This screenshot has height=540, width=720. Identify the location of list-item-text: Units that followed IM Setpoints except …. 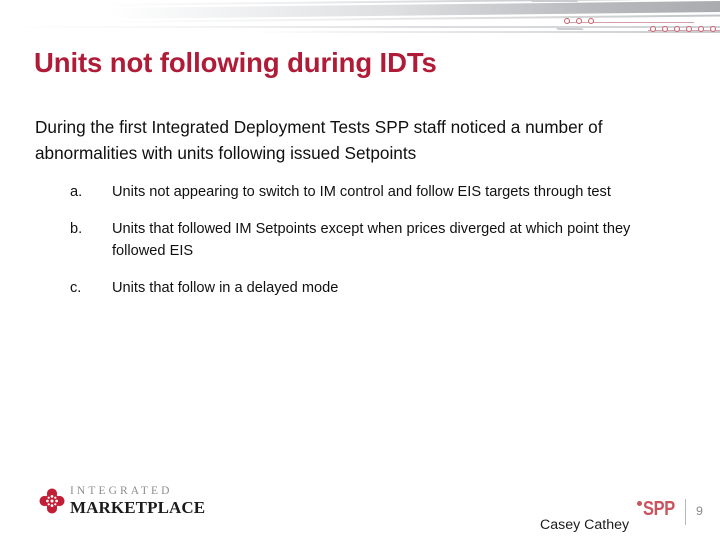
(371, 240).